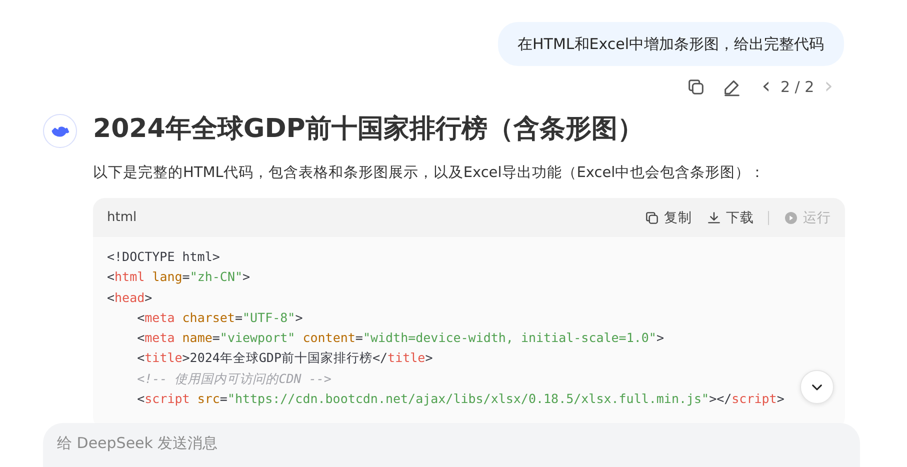 The image size is (907, 467). What do you see at coordinates (766, 87) in the screenshot?
I see `previous-button: ‹` at bounding box center [766, 87].